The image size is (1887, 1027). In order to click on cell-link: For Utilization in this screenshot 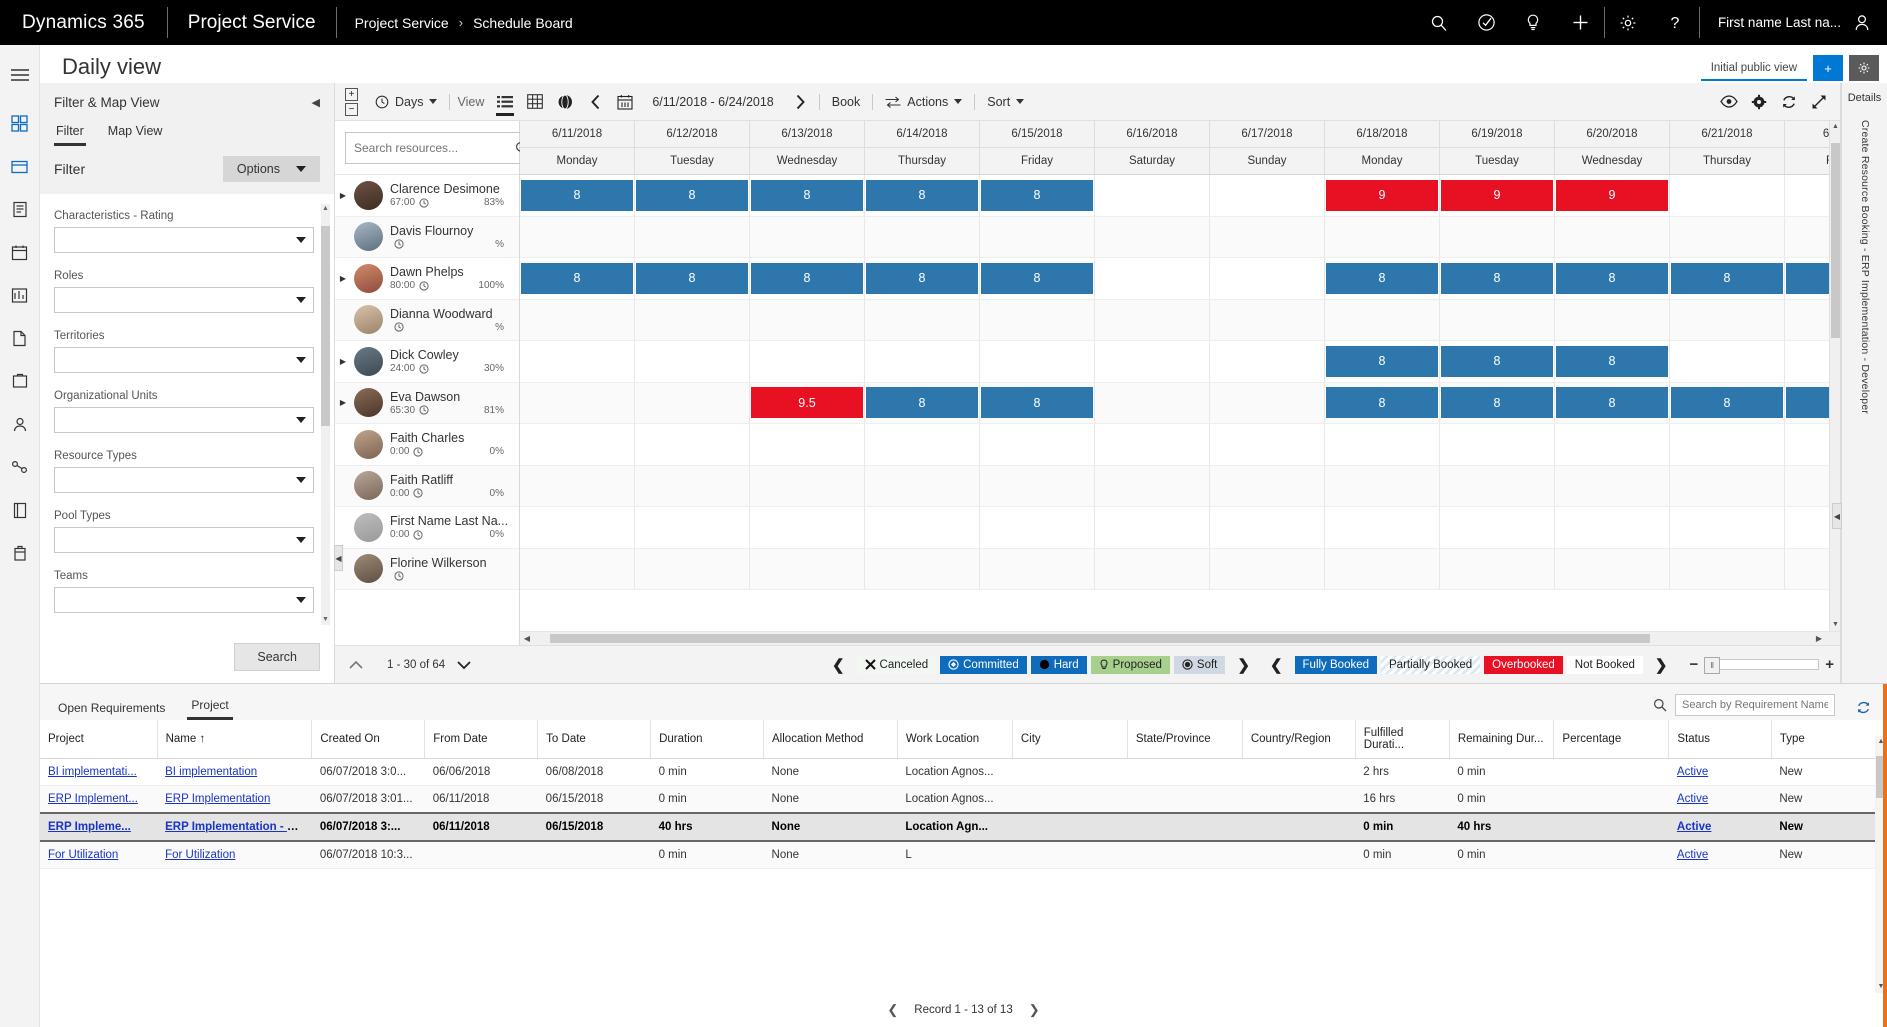, I will do `click(200, 855)`.